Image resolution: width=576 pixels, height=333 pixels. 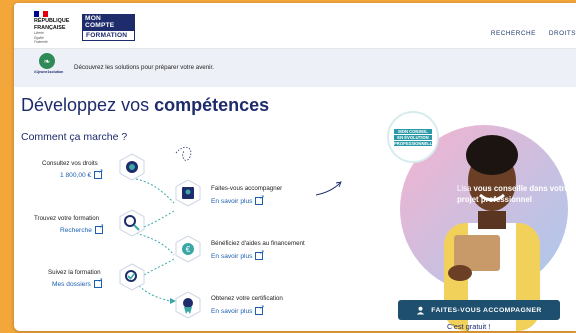 I want to click on step-dossiers-link-text: Mes dossiers, so click(x=71, y=284).